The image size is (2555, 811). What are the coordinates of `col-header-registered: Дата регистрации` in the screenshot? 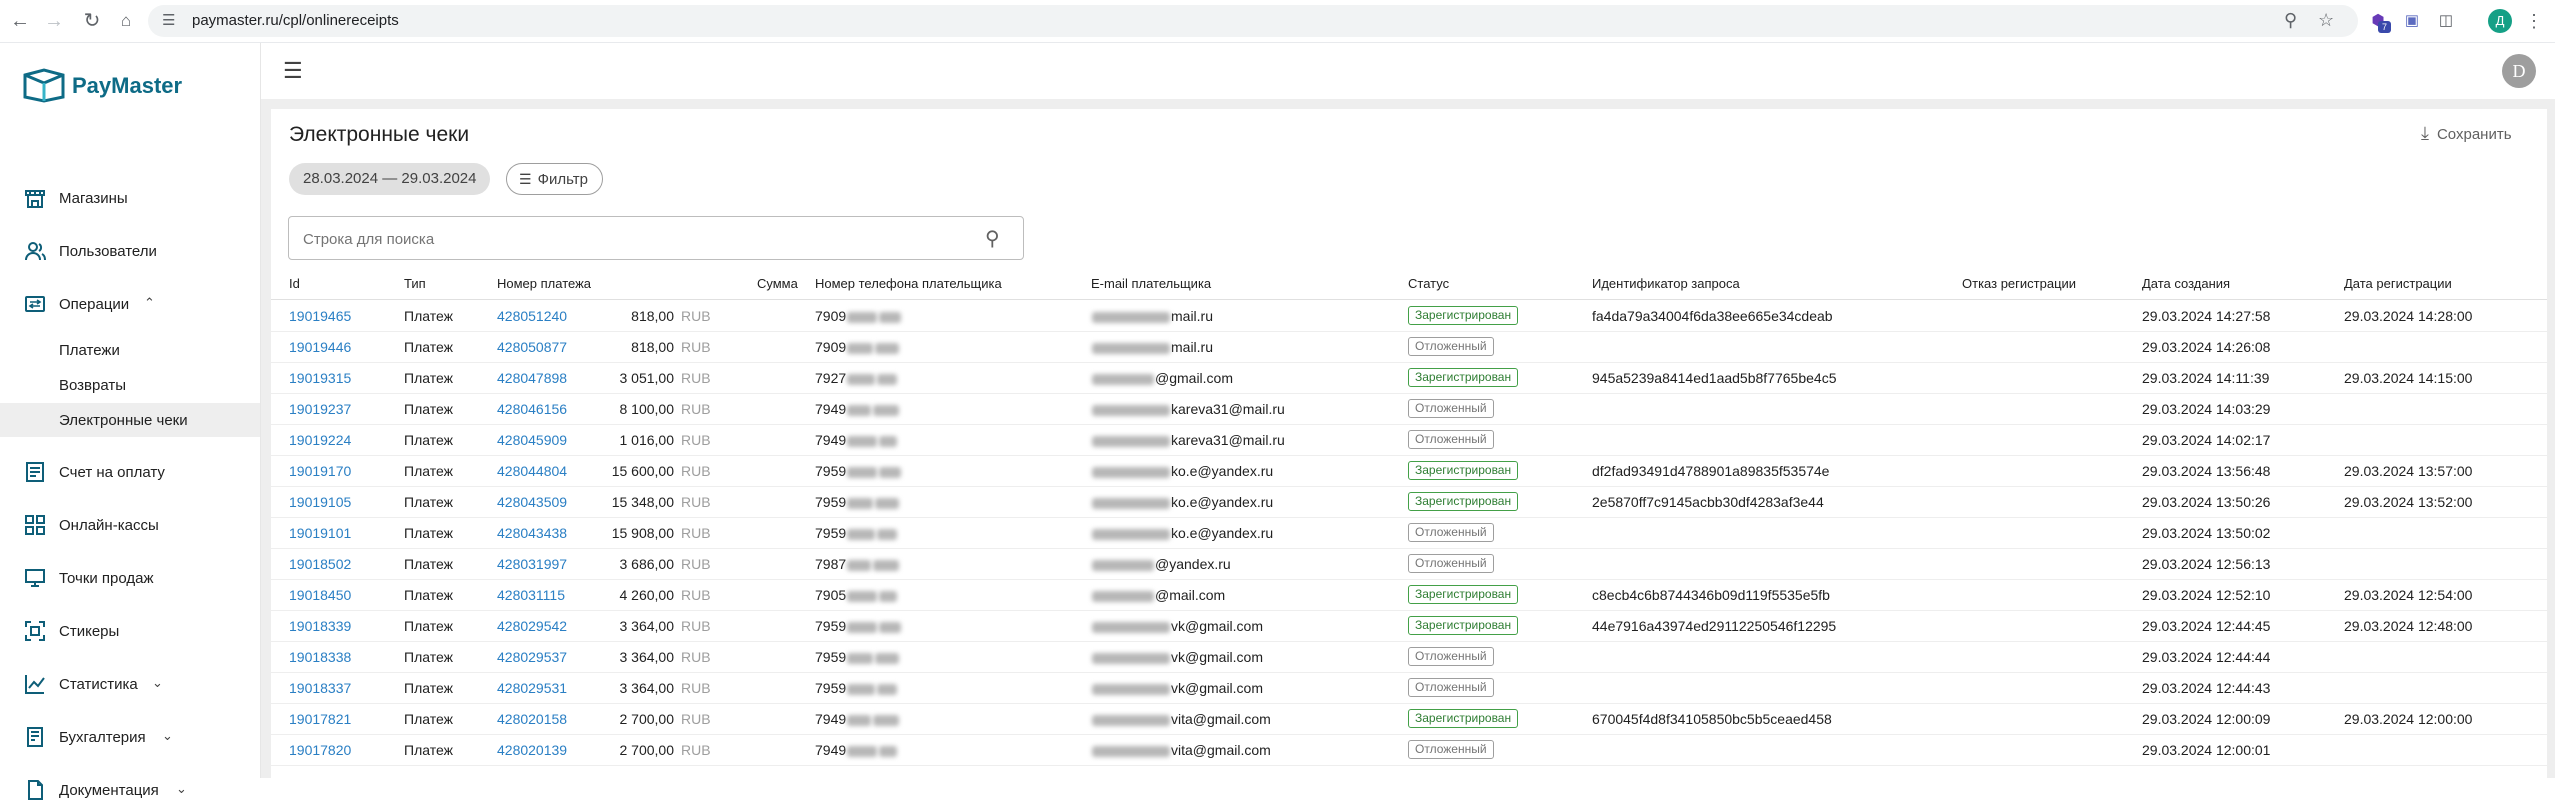 It's located at (2398, 283).